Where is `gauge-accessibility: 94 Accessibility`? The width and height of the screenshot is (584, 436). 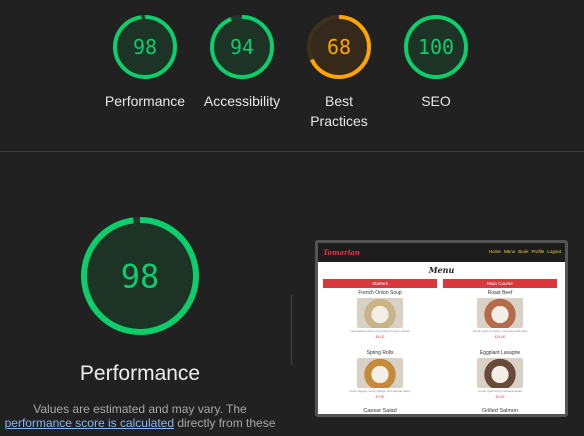 gauge-accessibility: 94 Accessibility is located at coordinates (242, 62).